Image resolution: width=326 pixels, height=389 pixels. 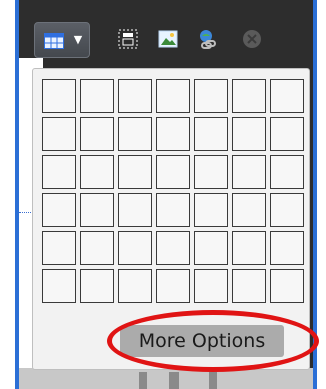 I want to click on insert-table-button: ▼, so click(x=62, y=40).